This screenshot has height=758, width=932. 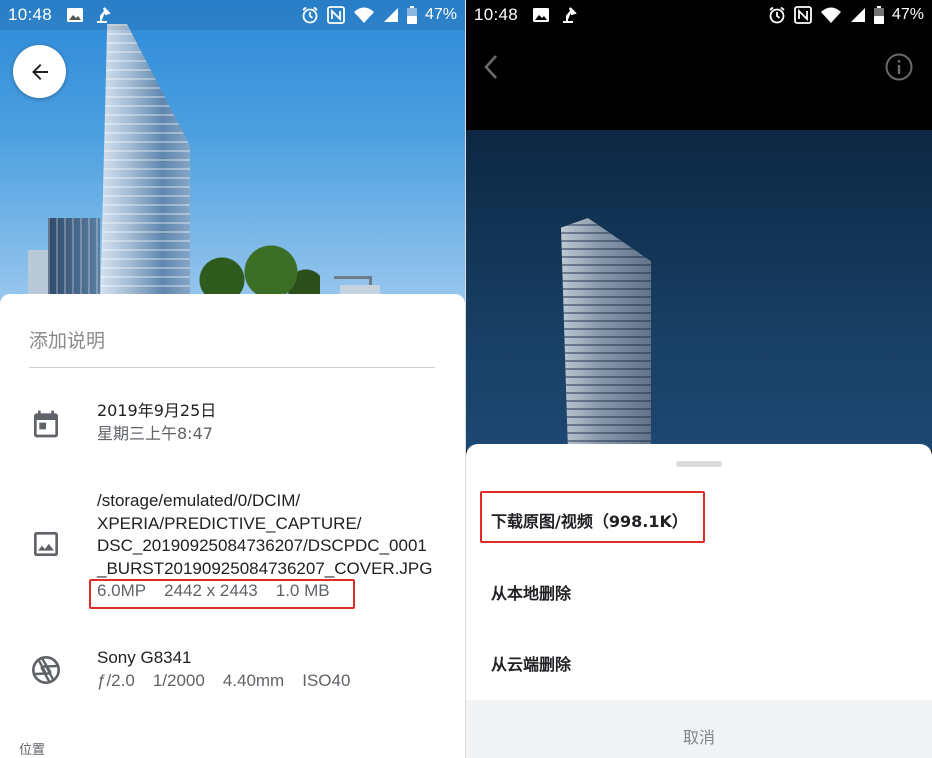 I want to click on iso-value: ISO40, so click(x=326, y=680).